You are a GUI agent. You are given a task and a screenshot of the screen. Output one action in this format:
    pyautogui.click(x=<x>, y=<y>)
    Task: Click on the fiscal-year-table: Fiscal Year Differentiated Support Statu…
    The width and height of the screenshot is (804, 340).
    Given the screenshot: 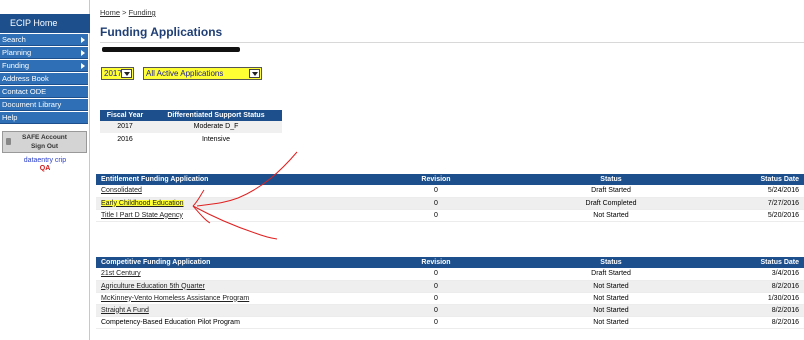 What is the action you would take?
    pyautogui.click(x=191, y=128)
    